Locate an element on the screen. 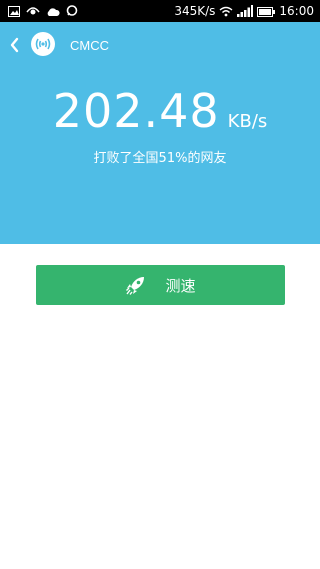 The height and width of the screenshot is (569, 320). chat-icon is located at coordinates (72, 11).